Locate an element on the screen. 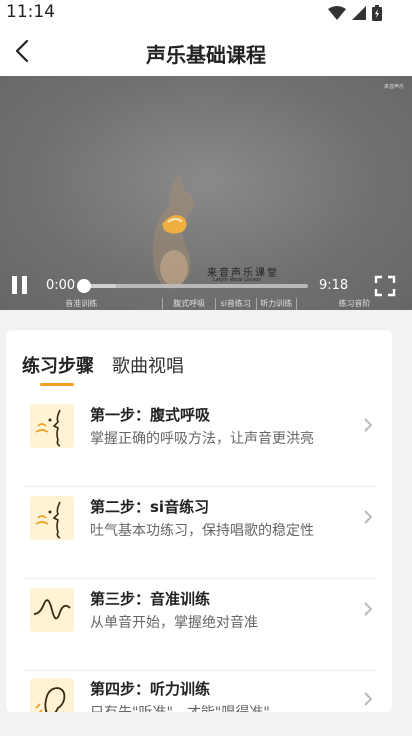  chapter-marker: si音练习 is located at coordinates (235, 304).